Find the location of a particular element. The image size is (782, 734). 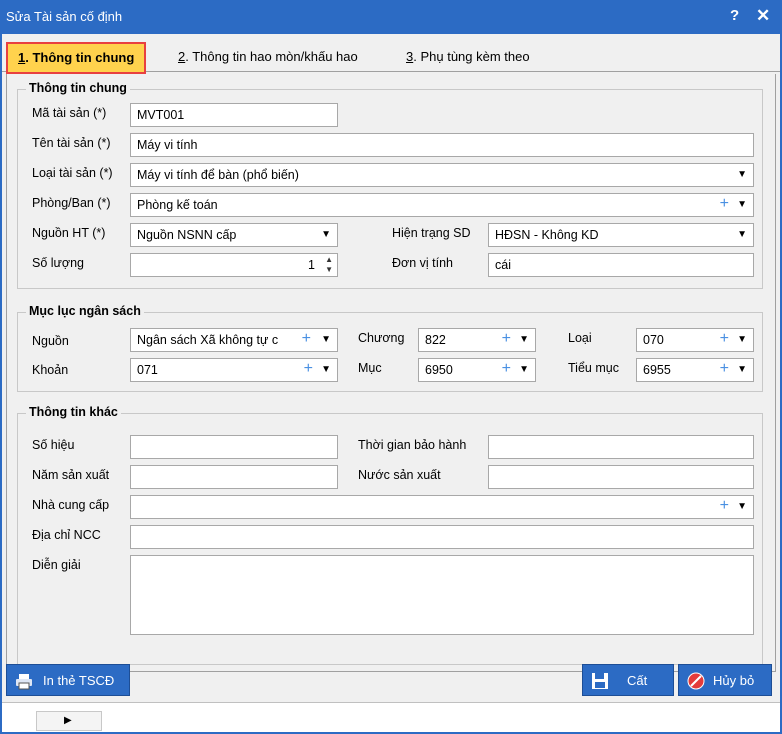

unit-label: Đơn vị tính is located at coordinates (422, 263).